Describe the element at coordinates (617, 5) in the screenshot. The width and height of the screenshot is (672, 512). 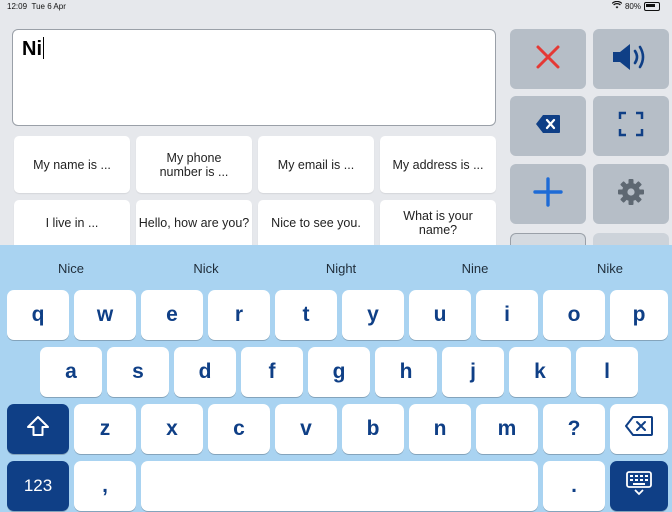
I see `wifi-icon` at that location.